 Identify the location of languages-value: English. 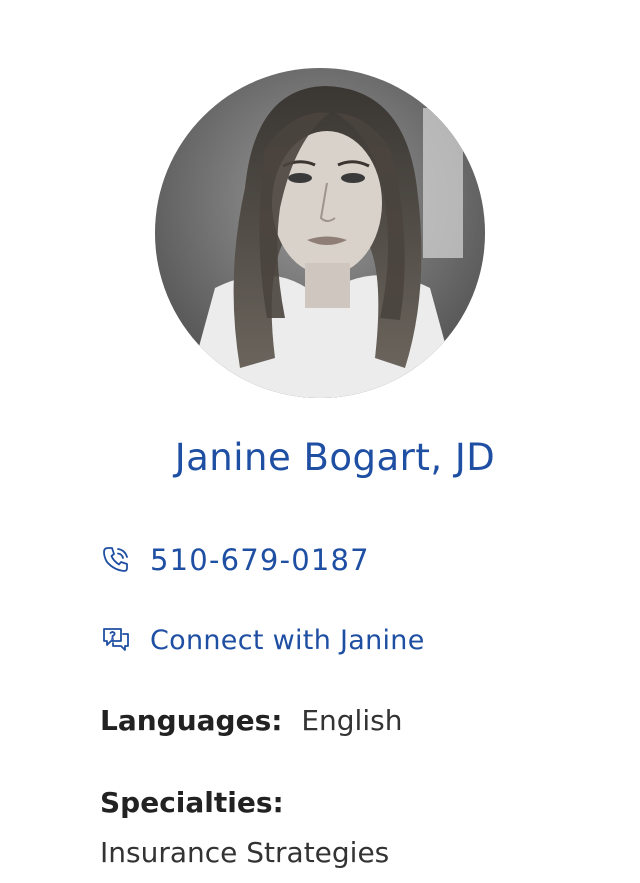
(352, 720).